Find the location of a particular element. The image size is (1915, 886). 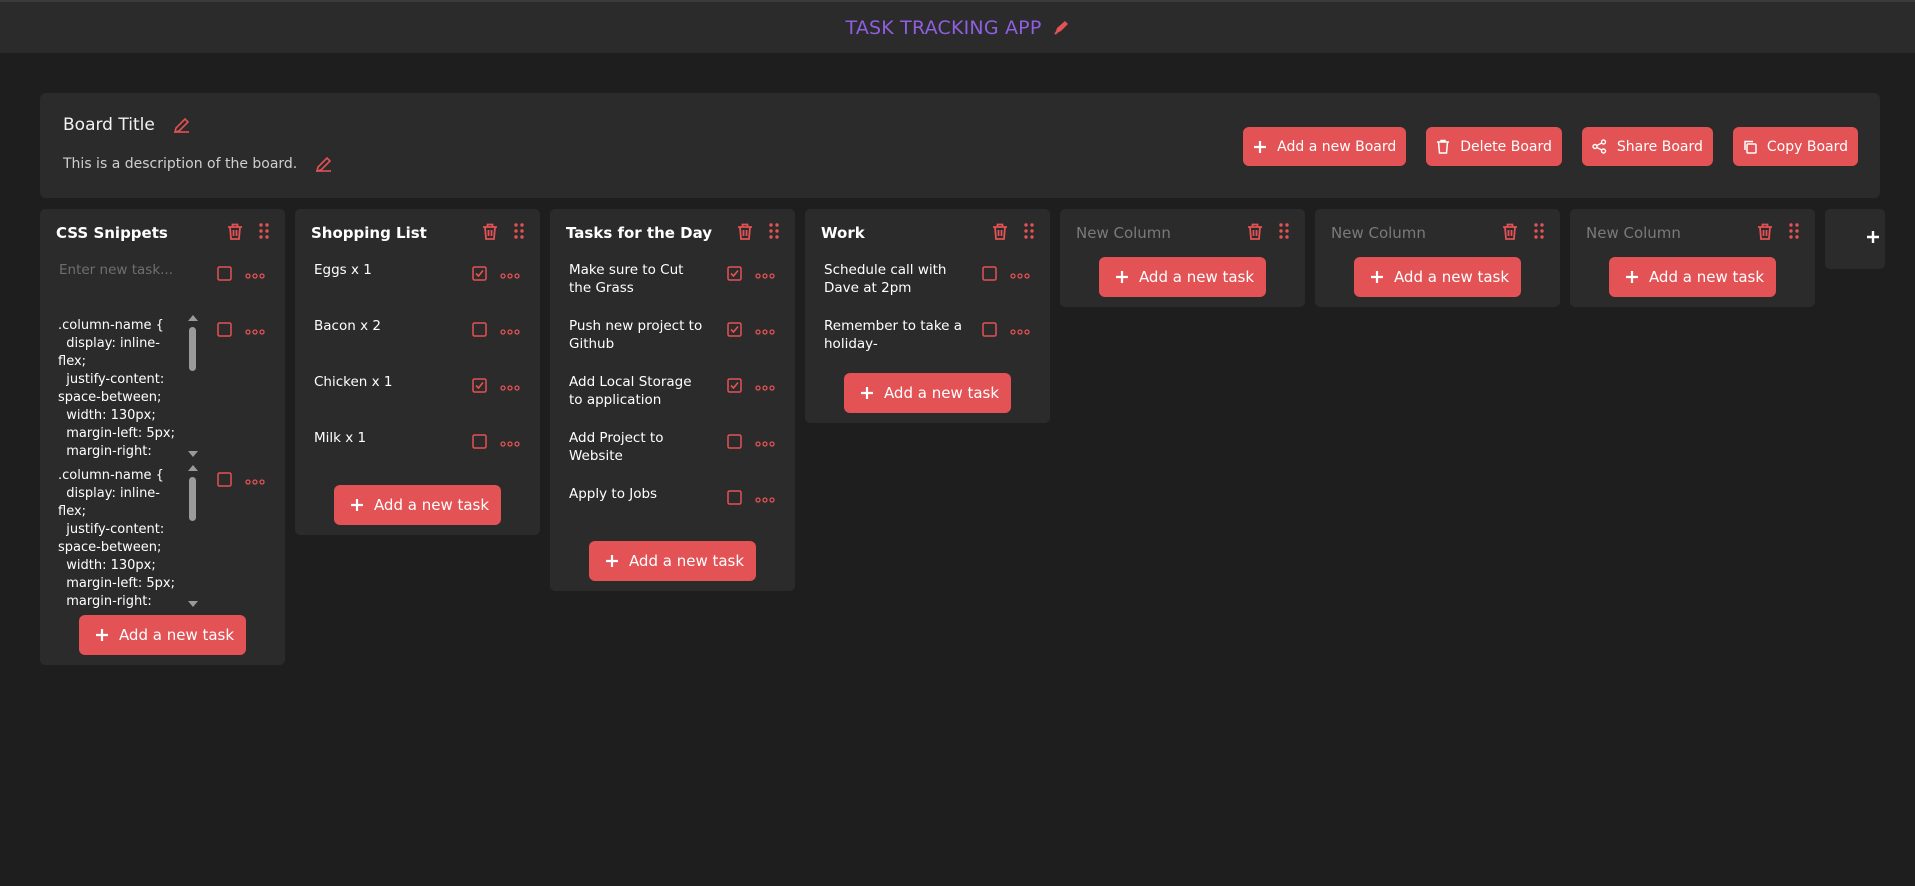

add-column-button is located at coordinates (1855, 239).